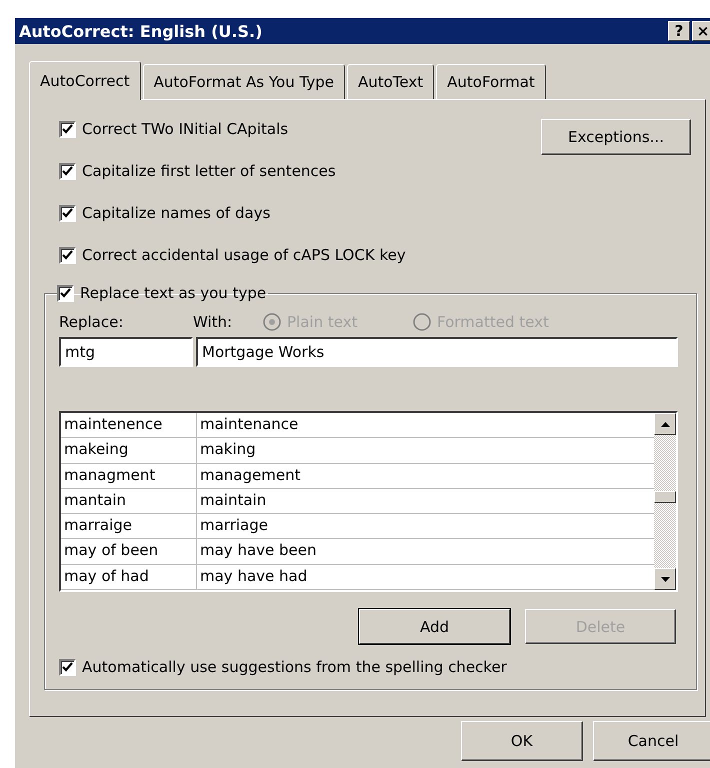  Describe the element at coordinates (176, 213) in the screenshot. I see `checkbox-label: Capitalize names of days` at that location.